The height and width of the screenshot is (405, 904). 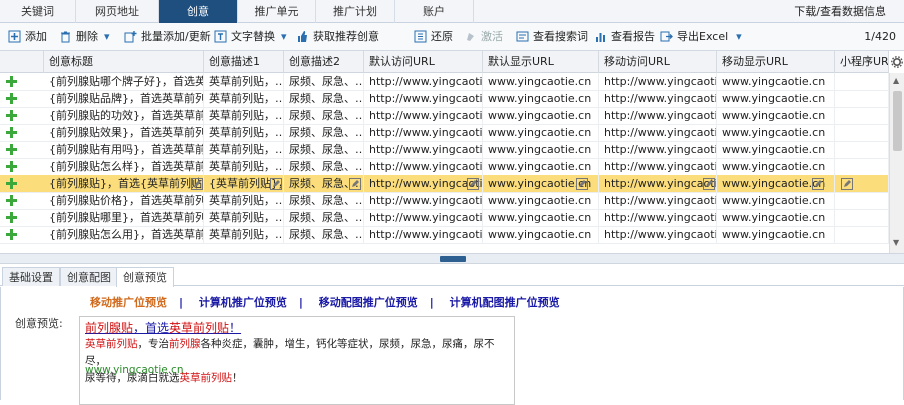 I want to click on restore-button: 还原, so click(x=433, y=37).